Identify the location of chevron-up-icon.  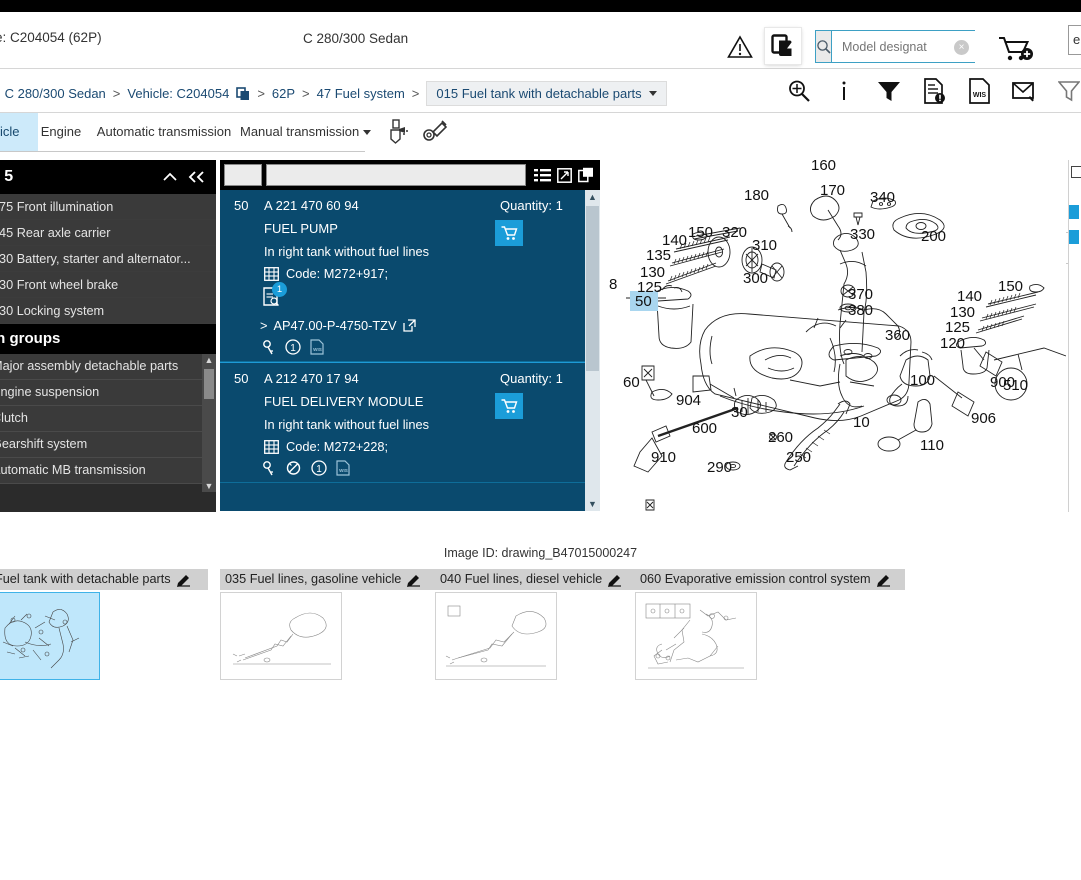
(170, 177).